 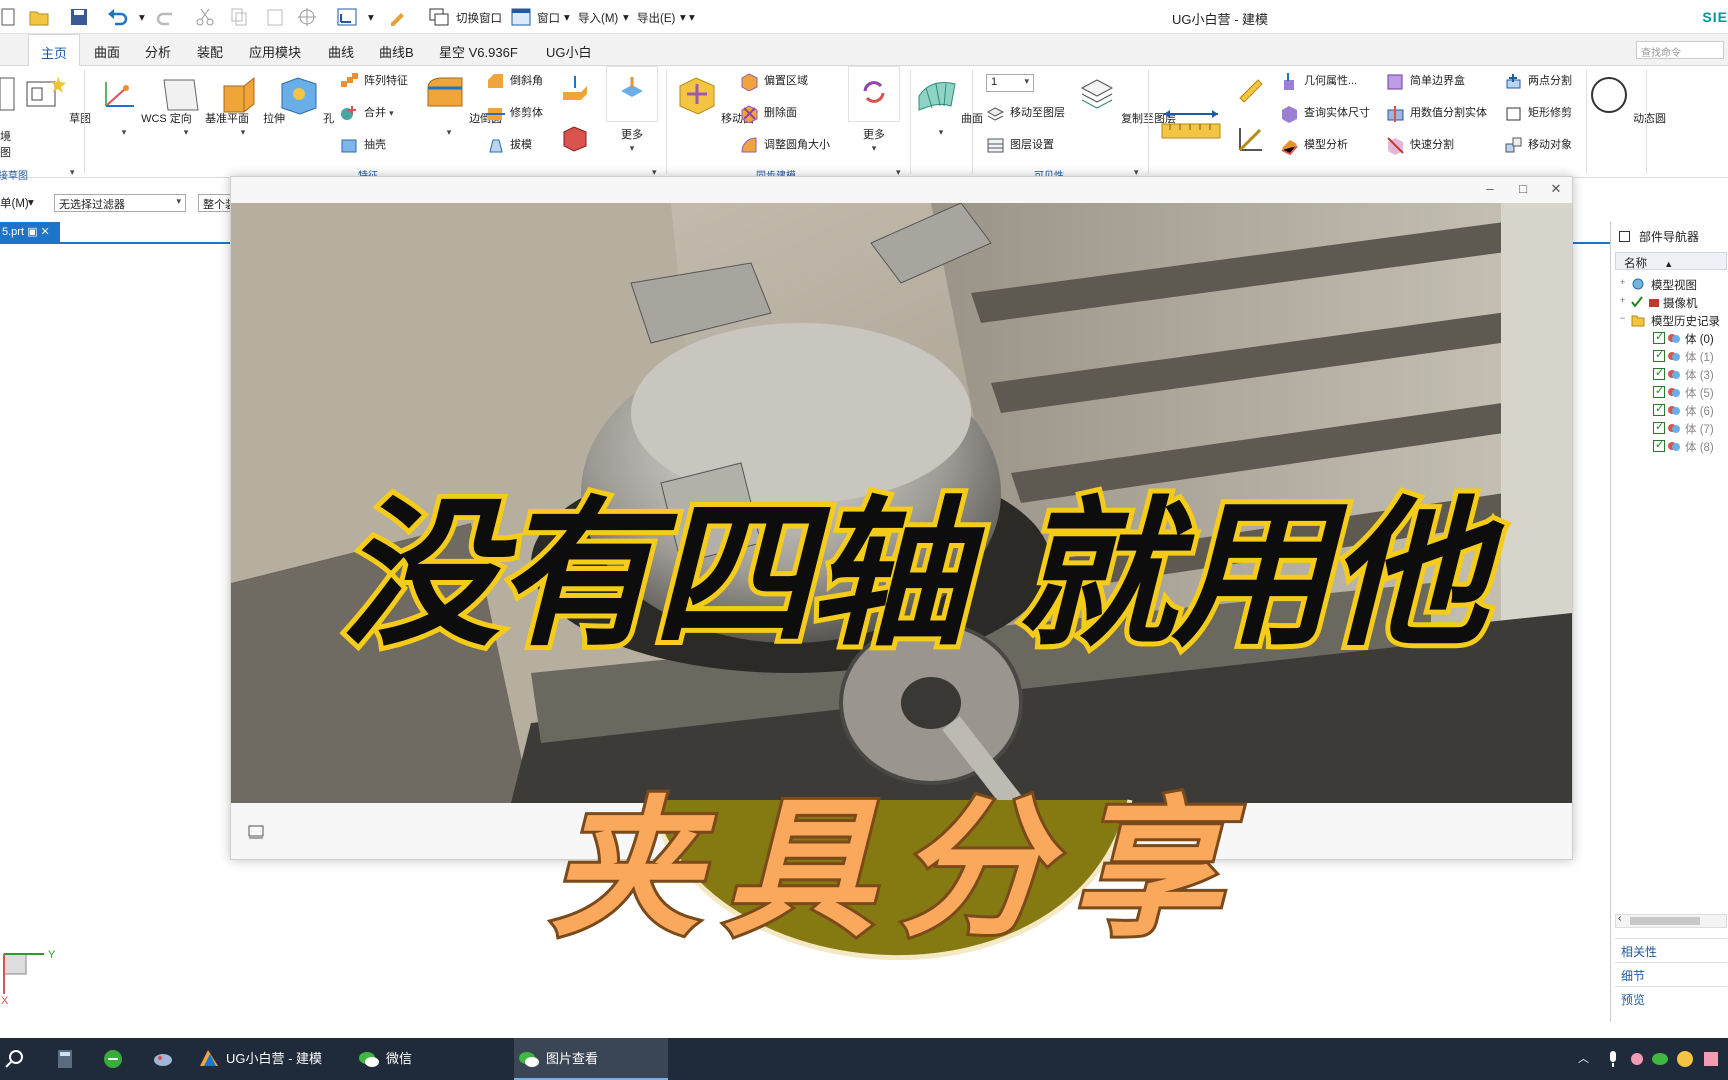 What do you see at coordinates (548, 18) in the screenshot?
I see `window-menu: 窗口` at bounding box center [548, 18].